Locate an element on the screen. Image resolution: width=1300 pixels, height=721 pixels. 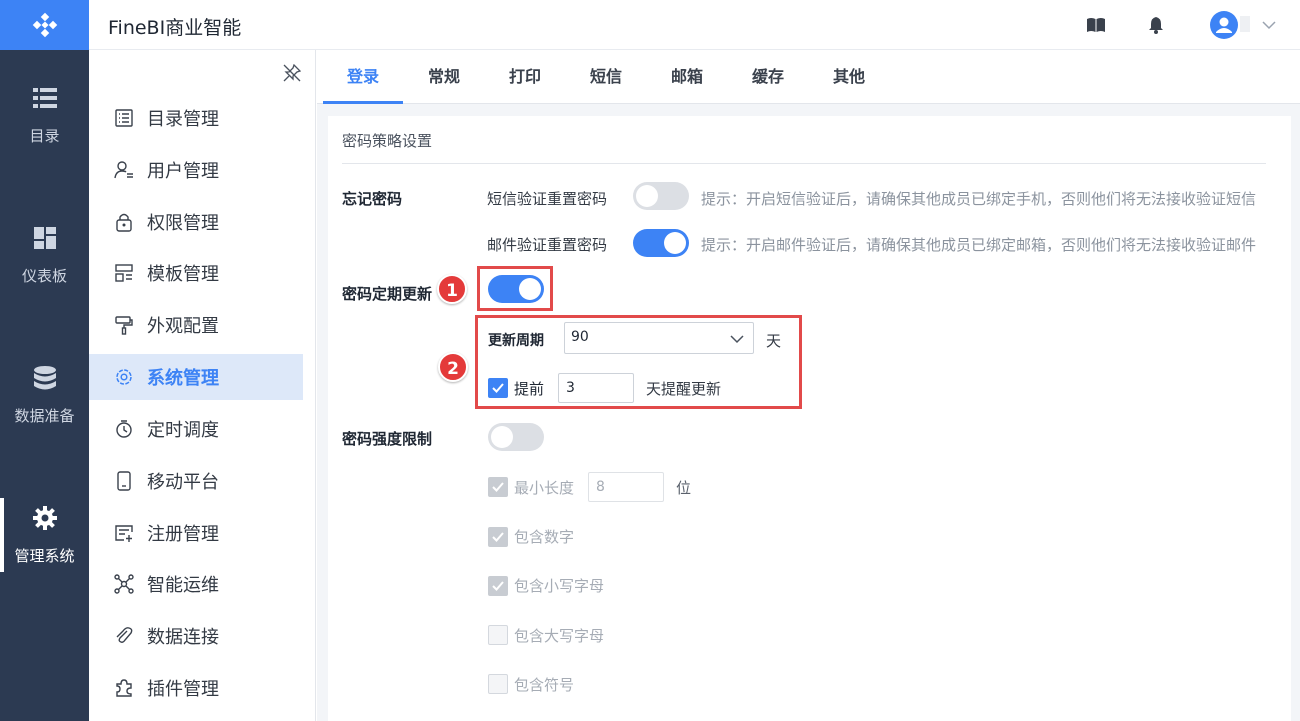
annotation-badge-2: 2 is located at coordinates (453, 367).